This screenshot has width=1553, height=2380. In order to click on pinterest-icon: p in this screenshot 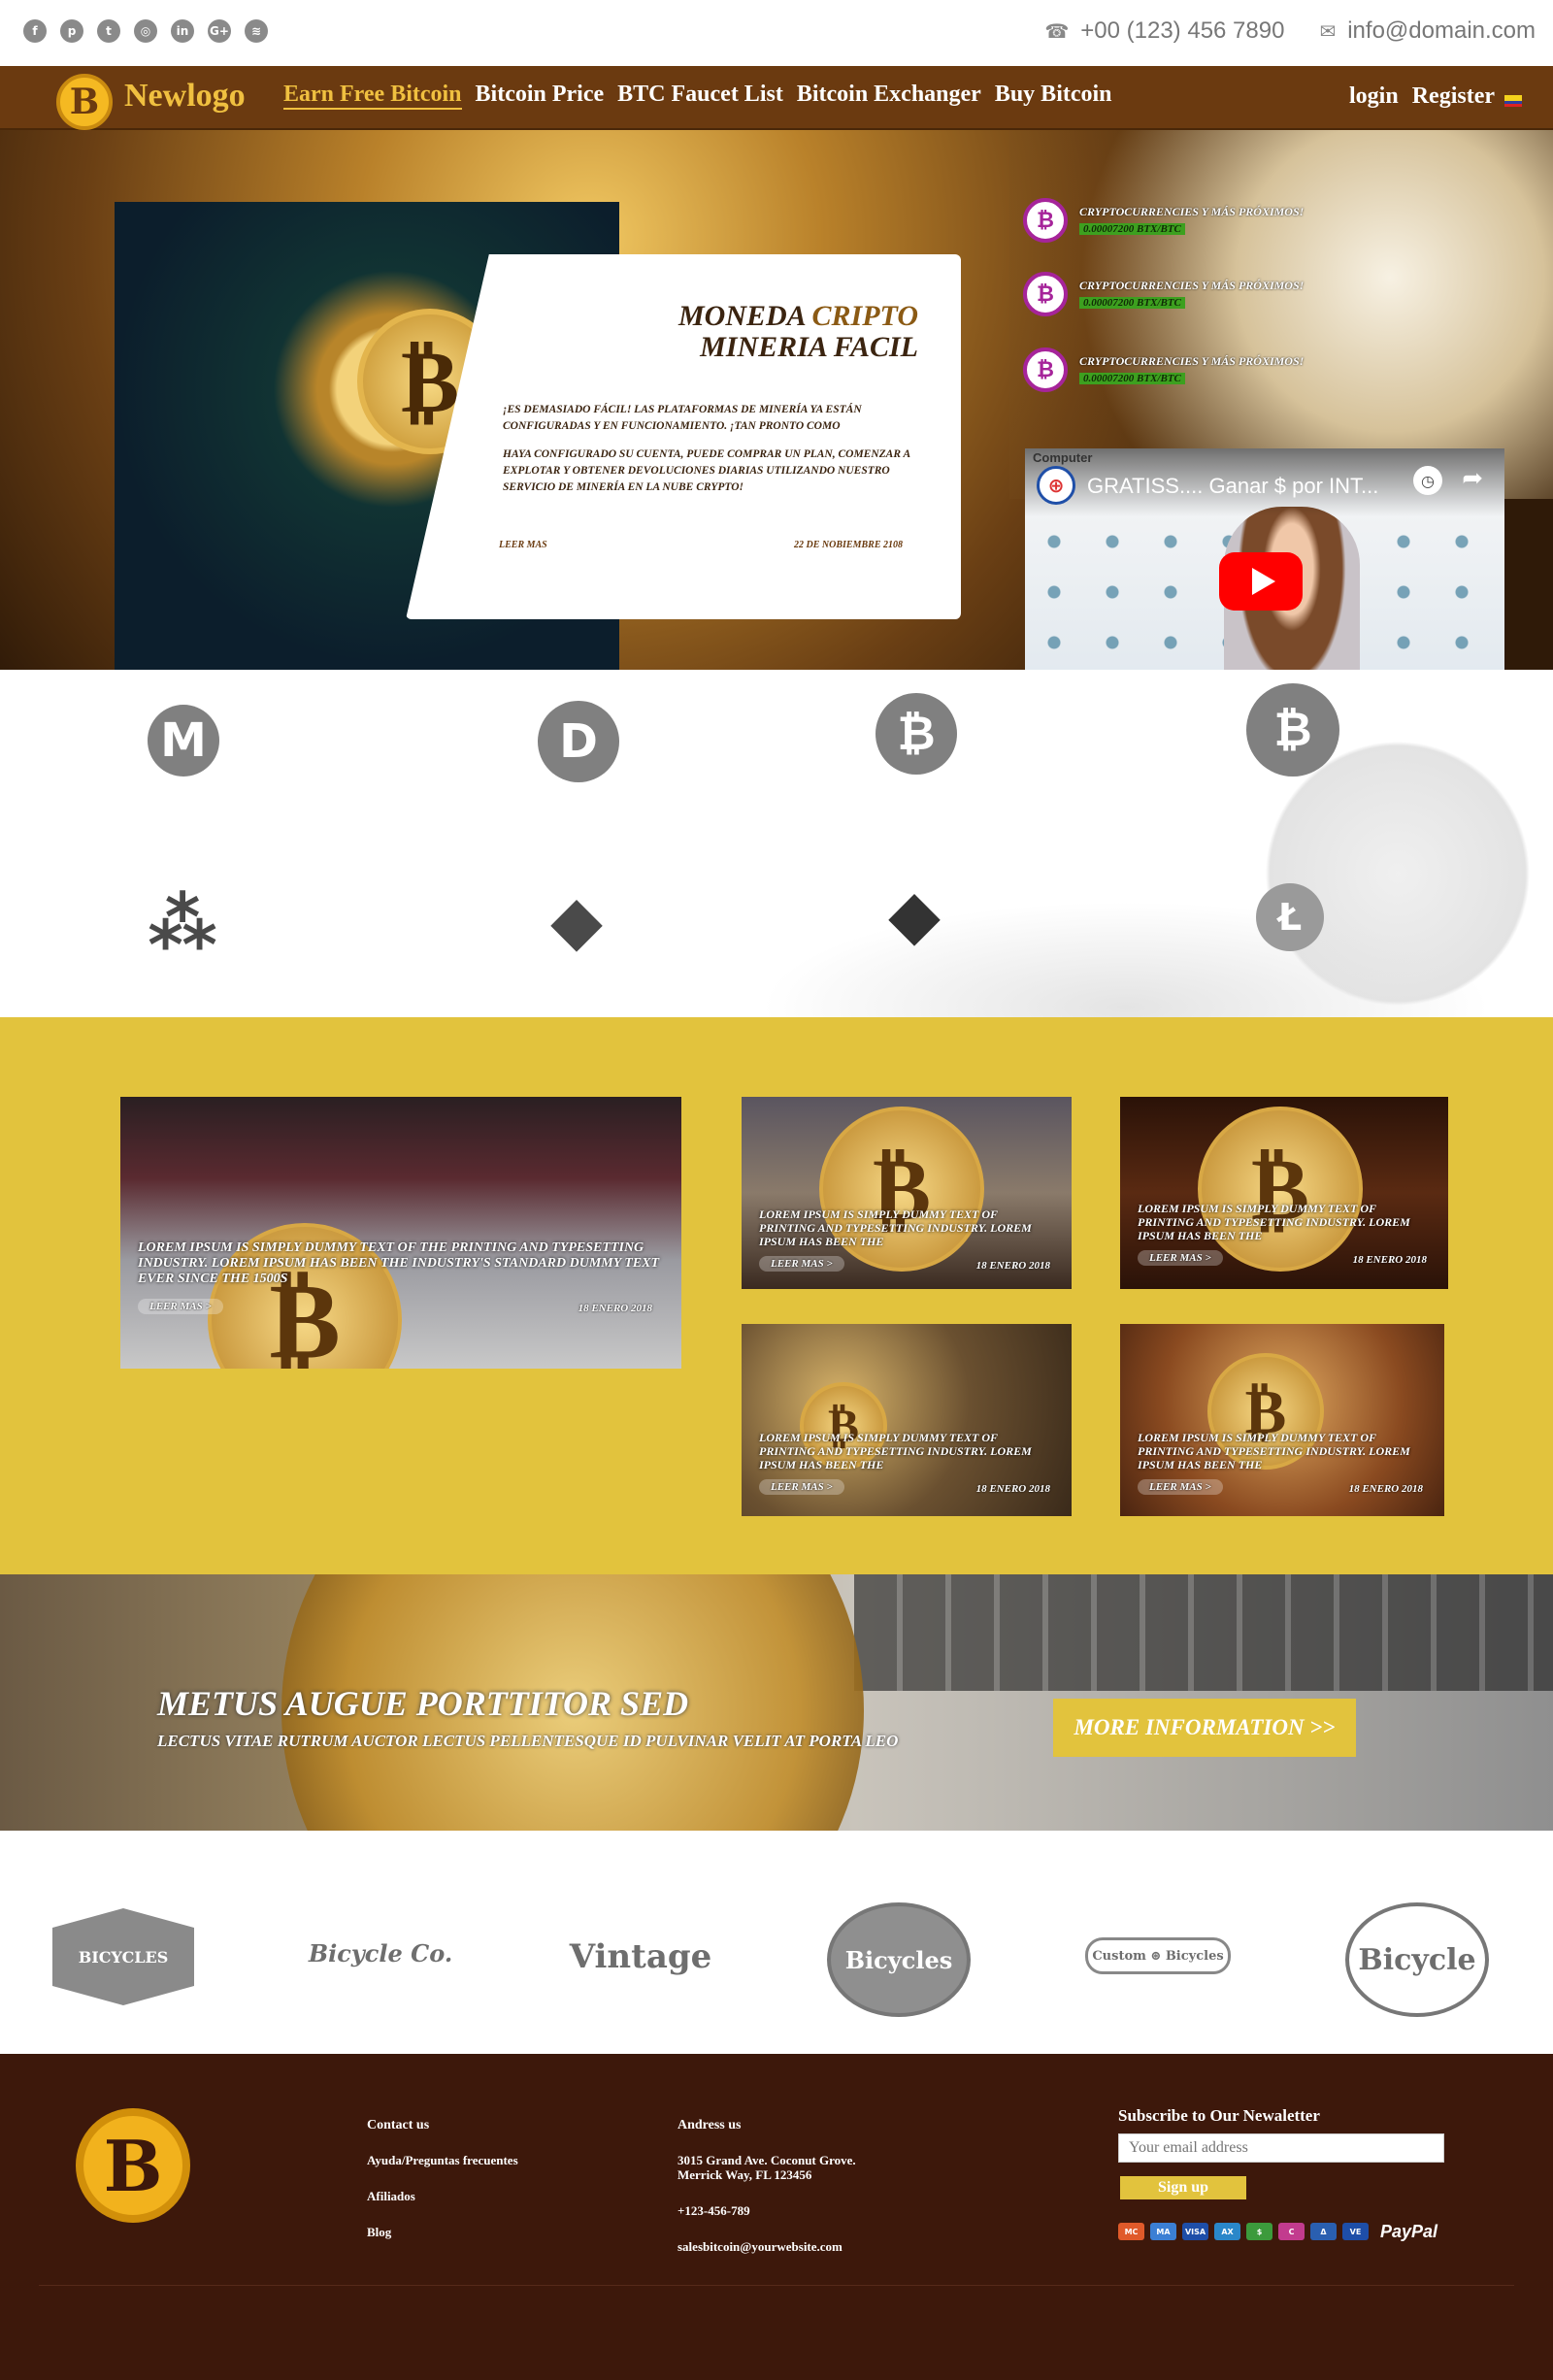, I will do `click(72, 31)`.